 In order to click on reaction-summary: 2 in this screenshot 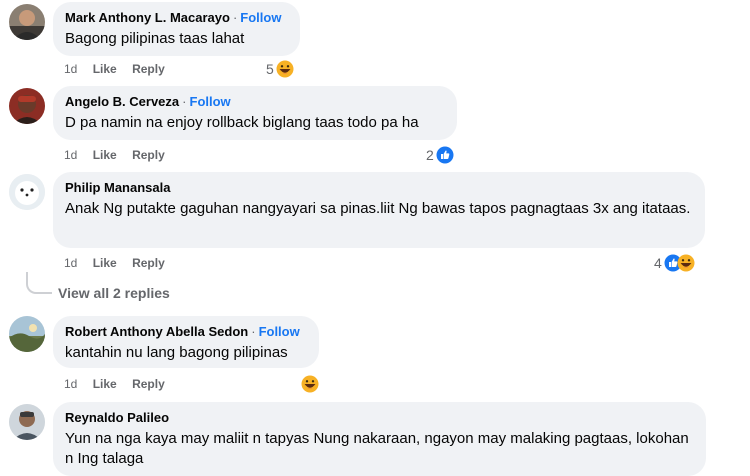, I will do `click(440, 155)`.